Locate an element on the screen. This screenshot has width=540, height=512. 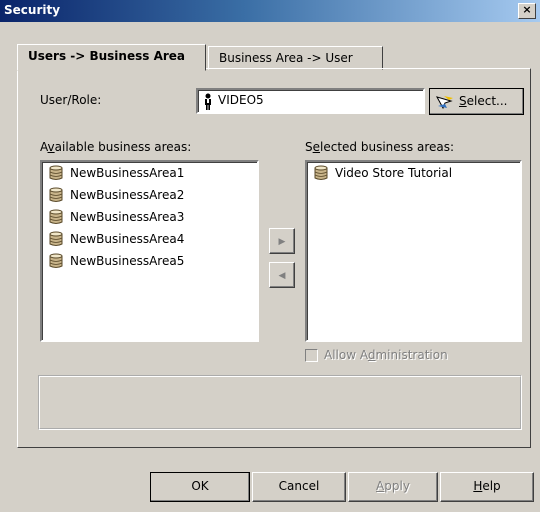
tab-business-area-to-user: Business Area -> User is located at coordinates (295, 58).